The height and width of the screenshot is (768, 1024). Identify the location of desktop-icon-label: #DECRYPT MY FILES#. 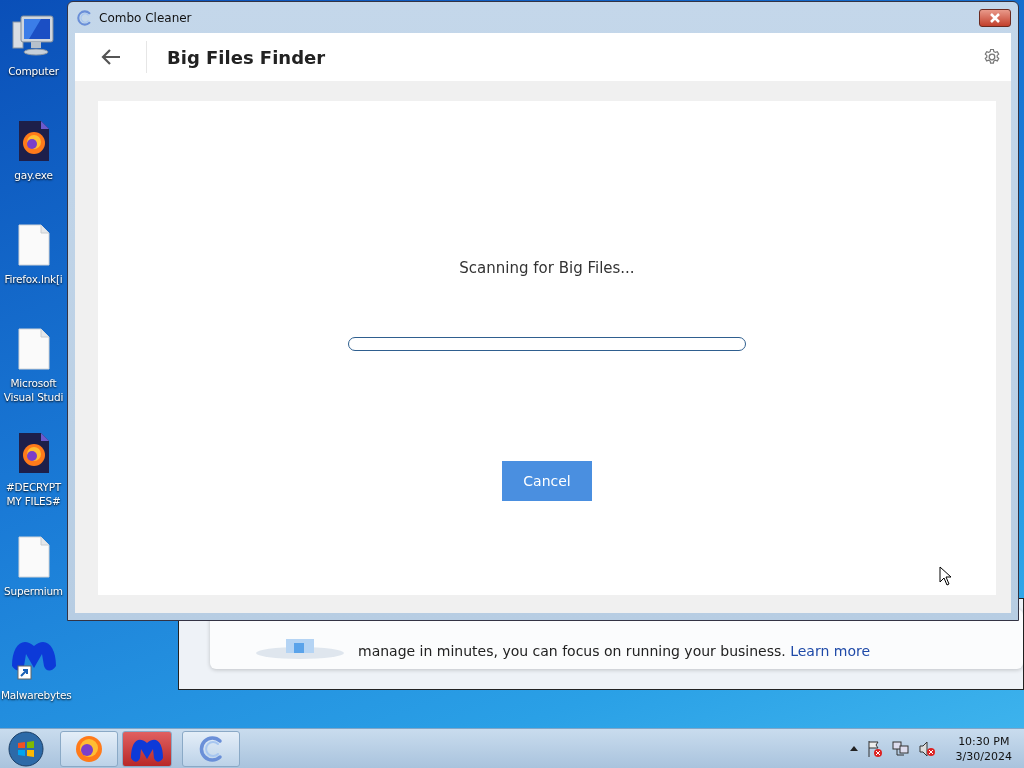
(33, 494).